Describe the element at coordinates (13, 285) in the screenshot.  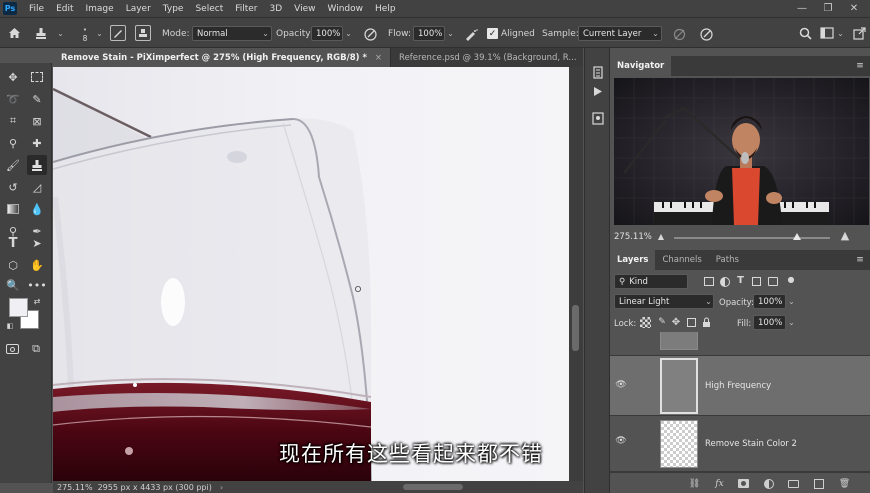
I see `zoom-tool-icon: 🔍` at that location.